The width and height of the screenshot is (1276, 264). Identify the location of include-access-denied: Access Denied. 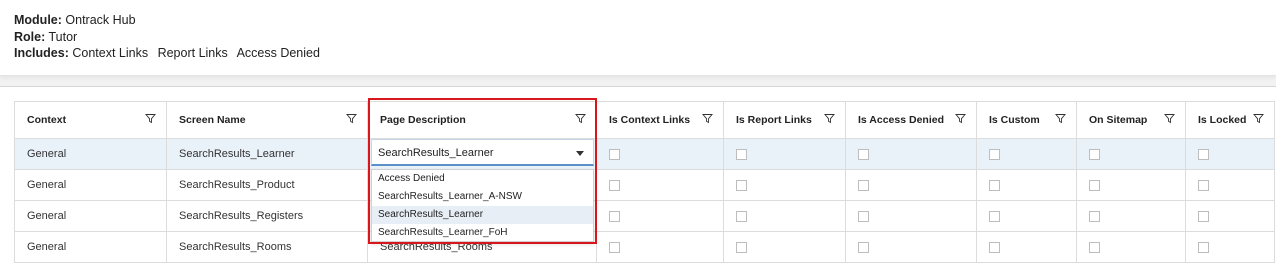
(278, 53).